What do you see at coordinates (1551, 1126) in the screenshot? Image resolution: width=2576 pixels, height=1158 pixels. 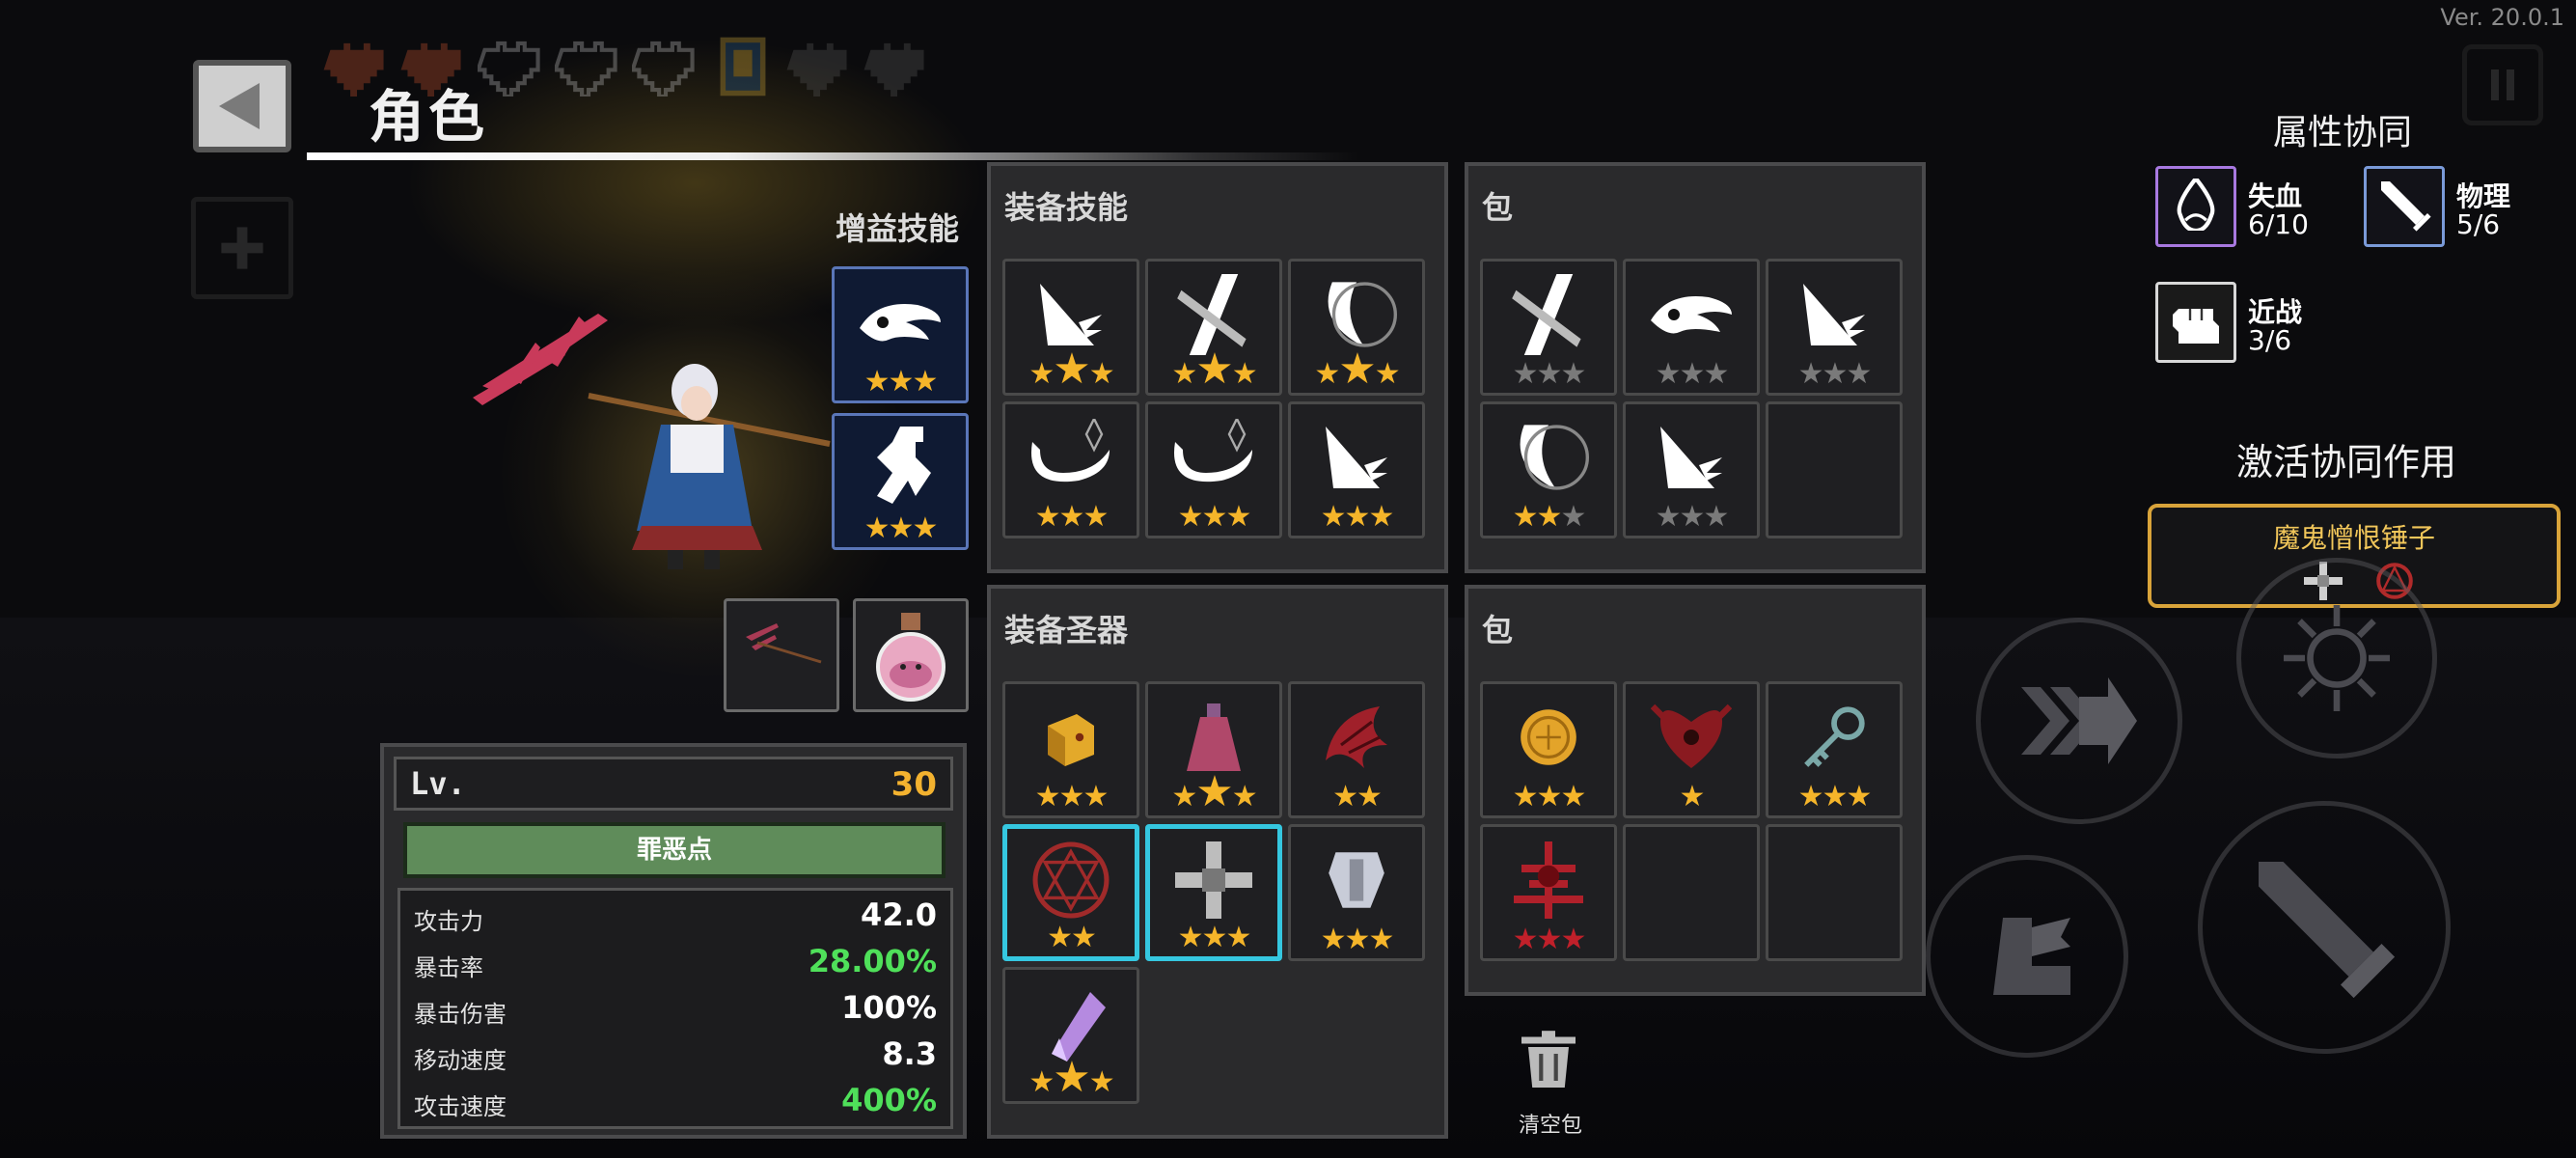 I see `clear-bag-label: 清空包` at bounding box center [1551, 1126].